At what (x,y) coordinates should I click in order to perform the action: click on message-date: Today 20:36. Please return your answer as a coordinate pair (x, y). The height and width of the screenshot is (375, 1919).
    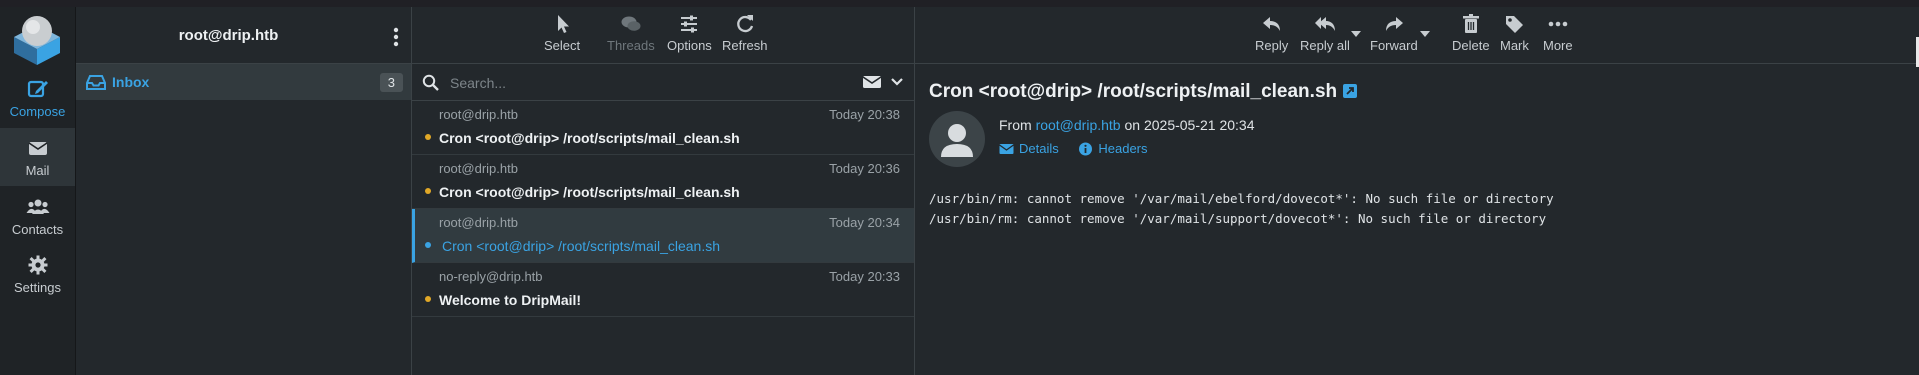
    Looking at the image, I should click on (864, 168).